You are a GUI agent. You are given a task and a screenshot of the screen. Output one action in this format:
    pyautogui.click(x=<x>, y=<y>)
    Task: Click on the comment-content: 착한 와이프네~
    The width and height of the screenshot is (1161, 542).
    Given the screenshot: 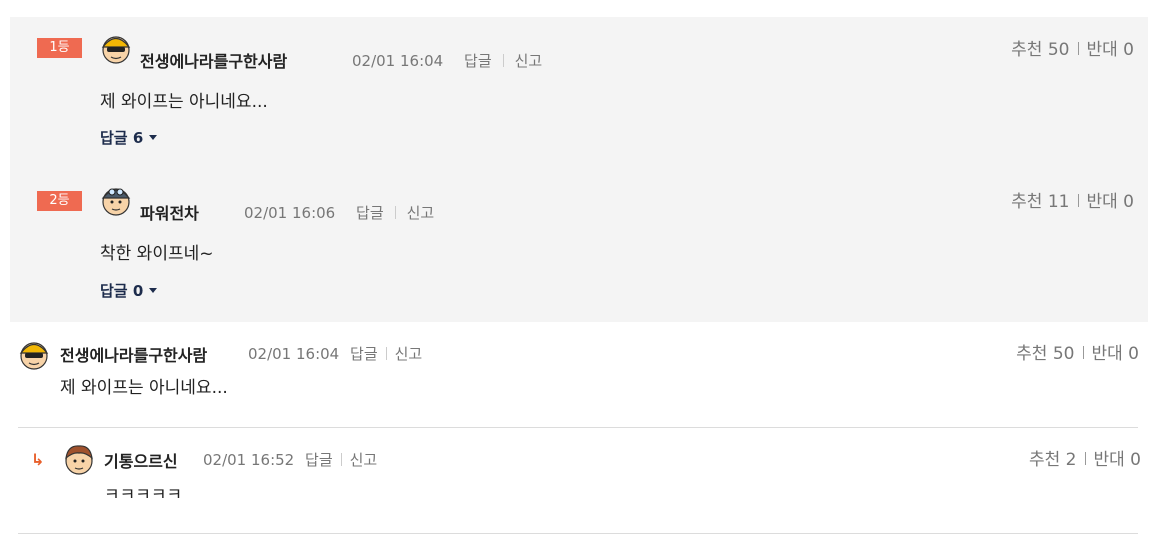 What is the action you would take?
    pyautogui.click(x=157, y=254)
    